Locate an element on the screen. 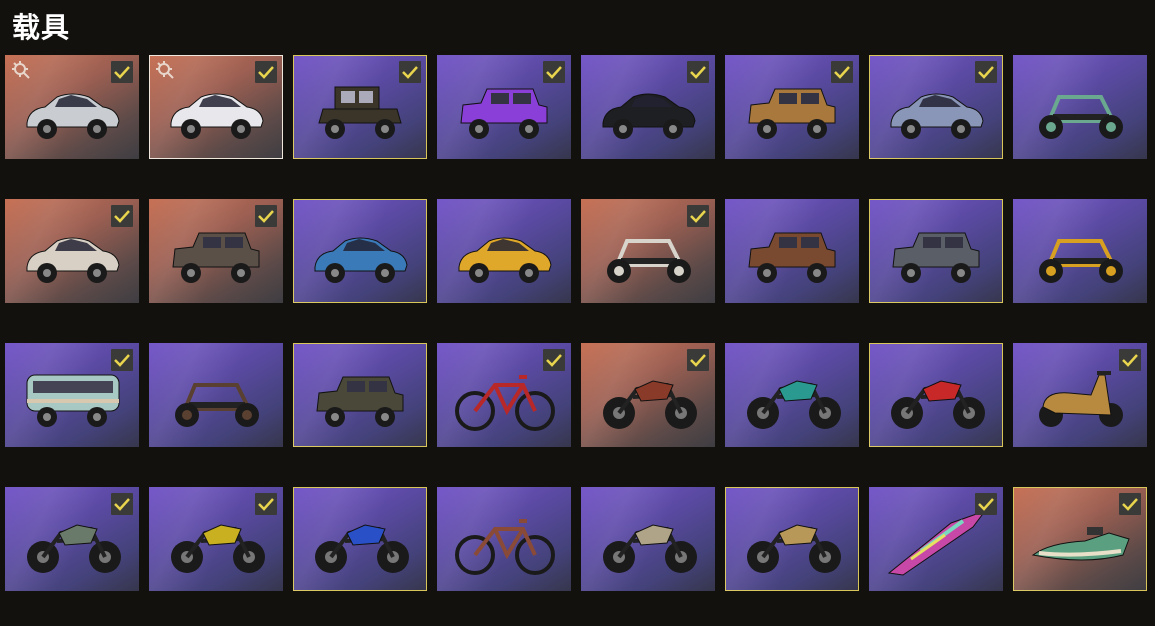  hatchback-icon is located at coordinates (361, 260).